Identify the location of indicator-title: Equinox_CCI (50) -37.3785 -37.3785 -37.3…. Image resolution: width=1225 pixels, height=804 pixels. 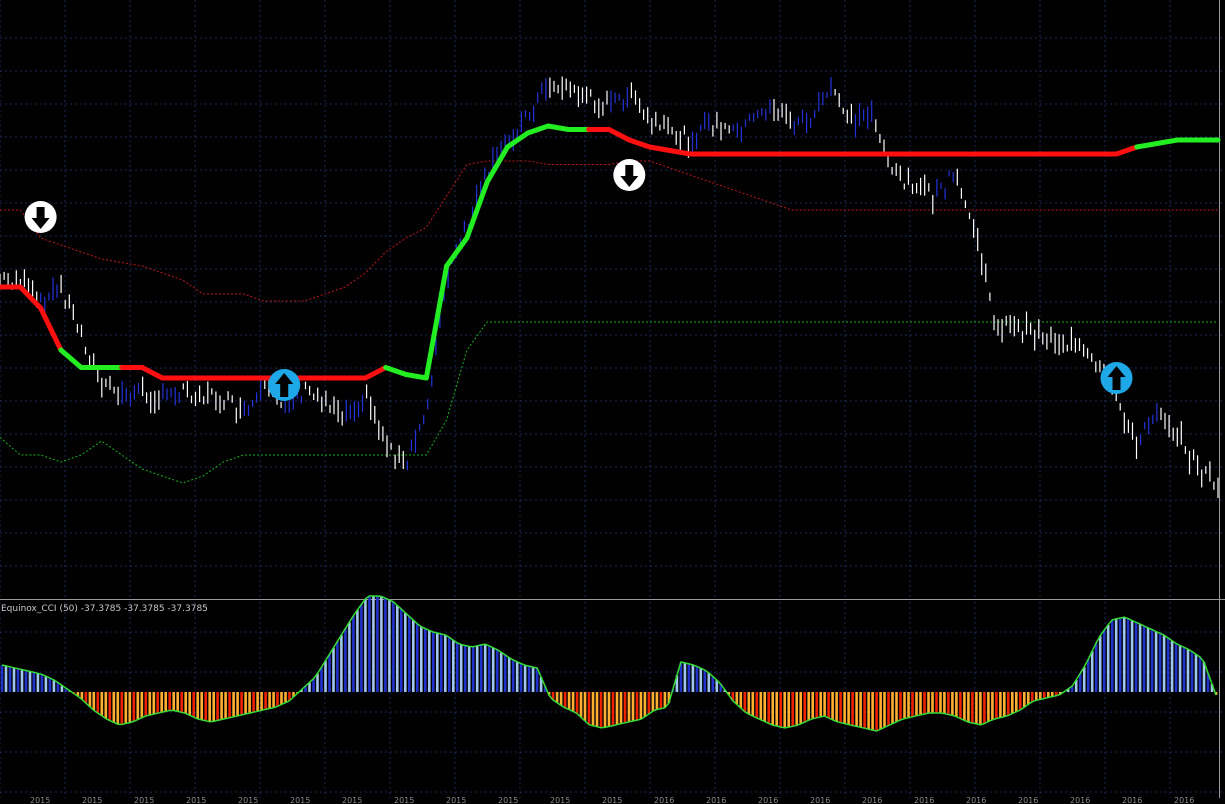
(106, 609).